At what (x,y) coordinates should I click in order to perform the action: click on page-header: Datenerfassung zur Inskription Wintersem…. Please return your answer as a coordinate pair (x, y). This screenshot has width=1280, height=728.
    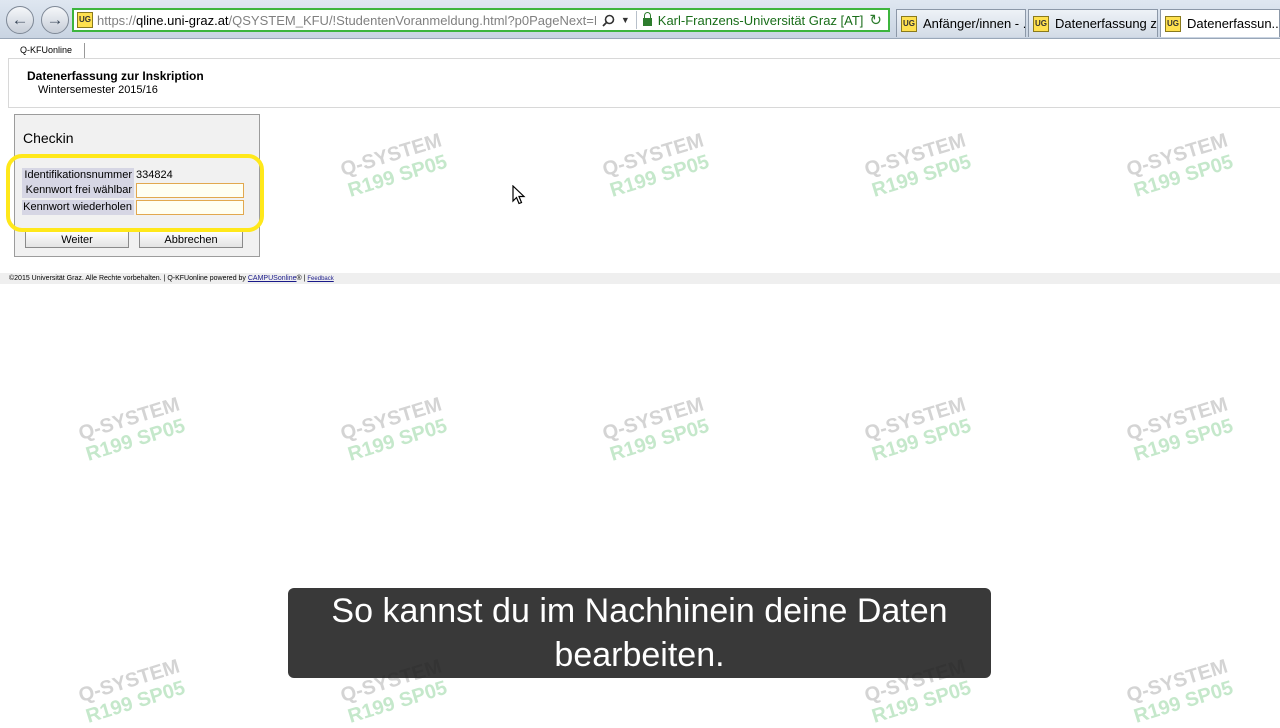
    Looking at the image, I should click on (644, 83).